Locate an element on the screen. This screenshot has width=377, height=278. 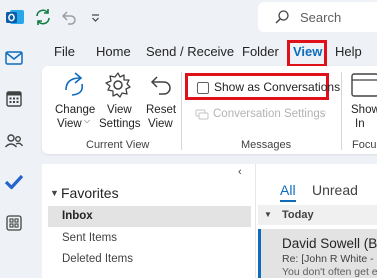
message-sender: David Sowell (Ba is located at coordinates (329, 243).